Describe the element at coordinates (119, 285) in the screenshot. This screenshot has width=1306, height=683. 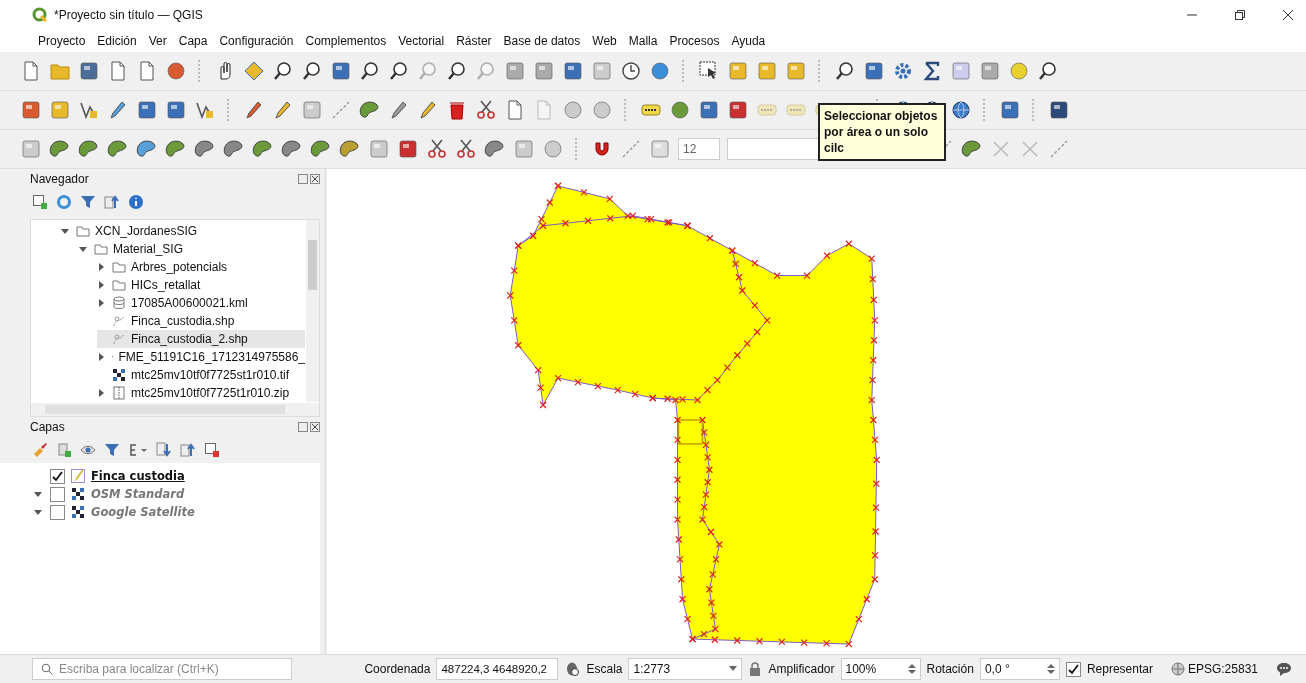
I see `folder-icon` at that location.